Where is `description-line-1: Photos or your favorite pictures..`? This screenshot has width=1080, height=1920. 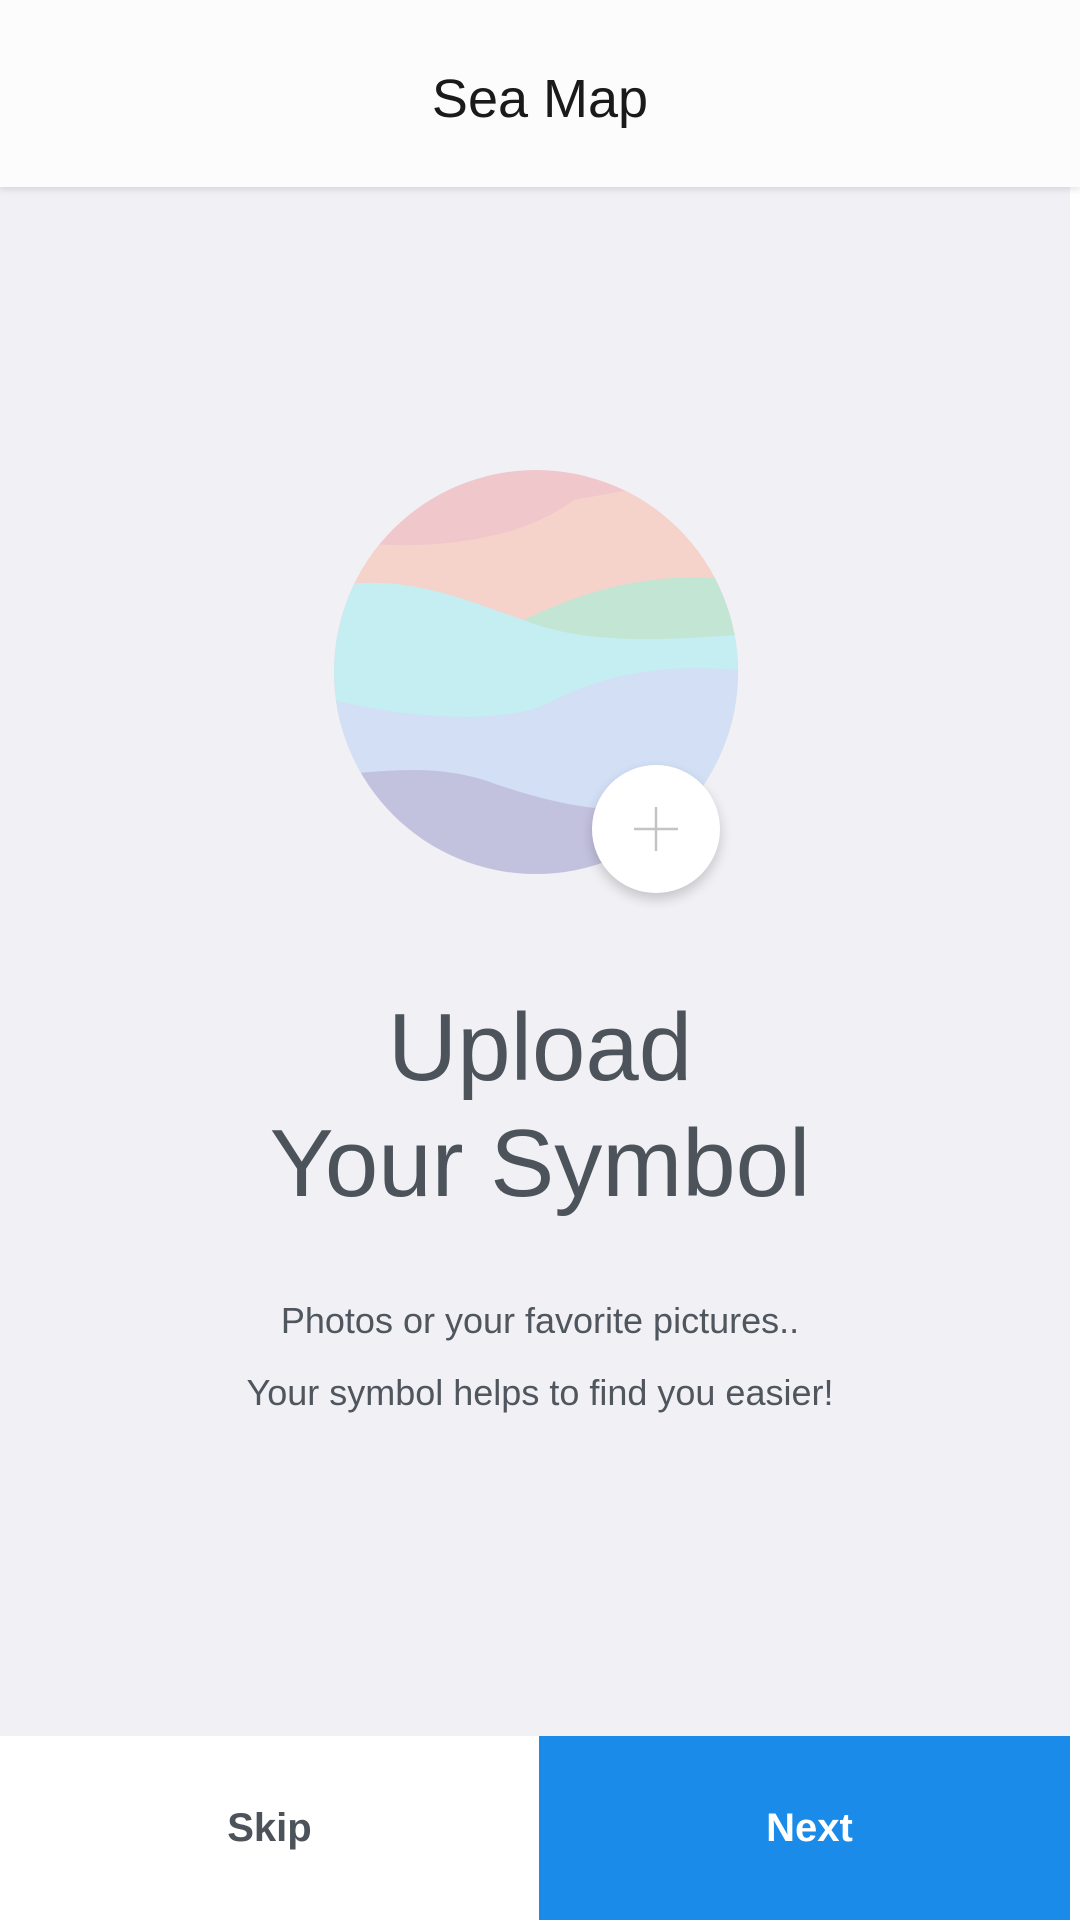
description-line-1: Photos or your favorite pictures.. is located at coordinates (540, 1320).